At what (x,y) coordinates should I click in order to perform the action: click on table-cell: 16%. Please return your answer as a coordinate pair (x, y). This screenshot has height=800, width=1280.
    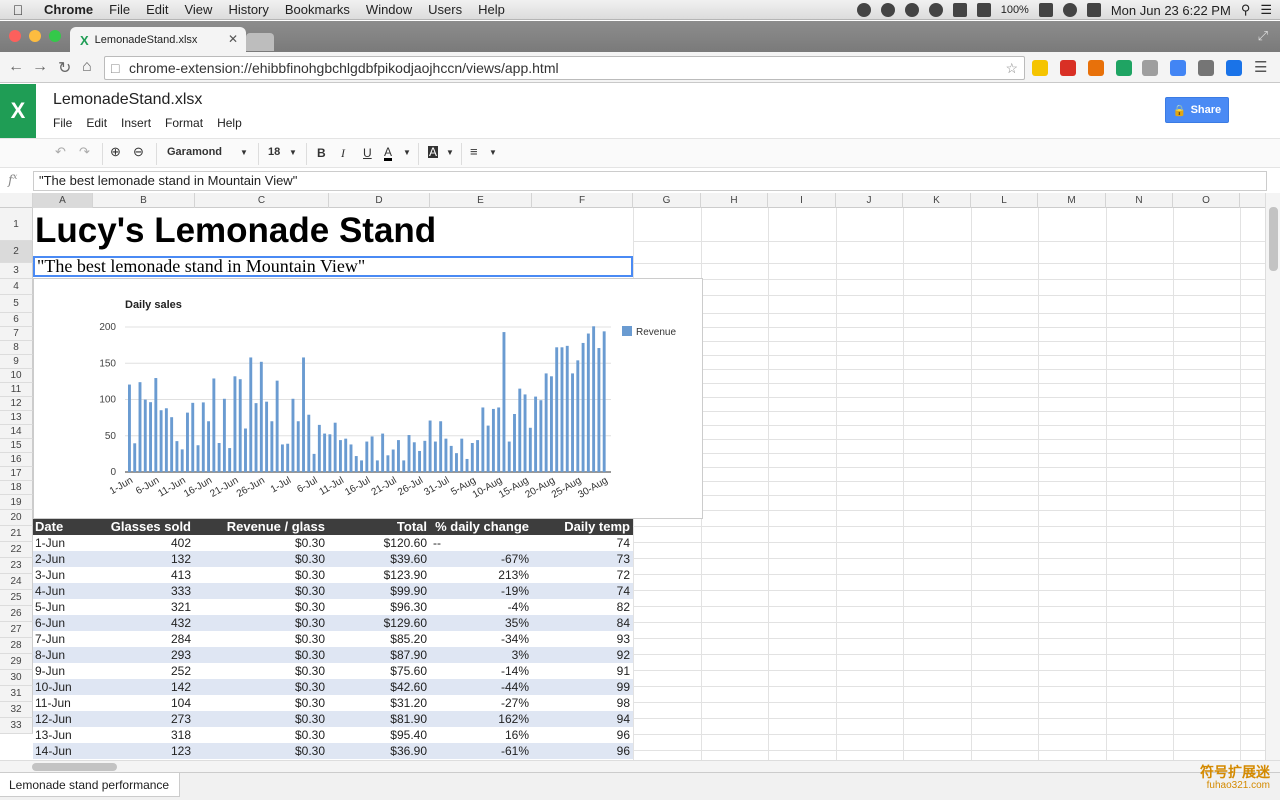
    Looking at the image, I should click on (481, 735).